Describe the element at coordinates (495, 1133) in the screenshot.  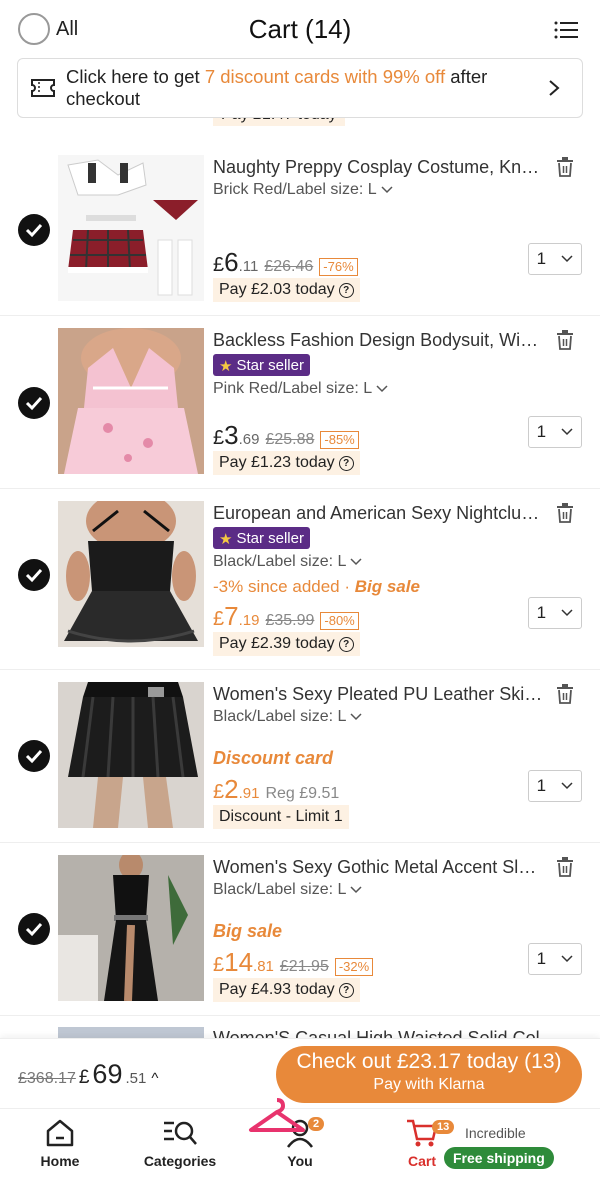
I see `incredible-label: Incredible` at that location.